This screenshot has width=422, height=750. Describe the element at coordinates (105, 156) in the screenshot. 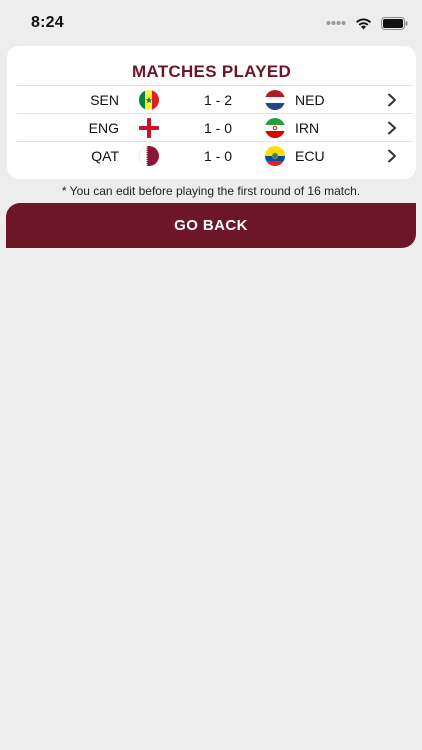

I see `home-team: QAT` at that location.